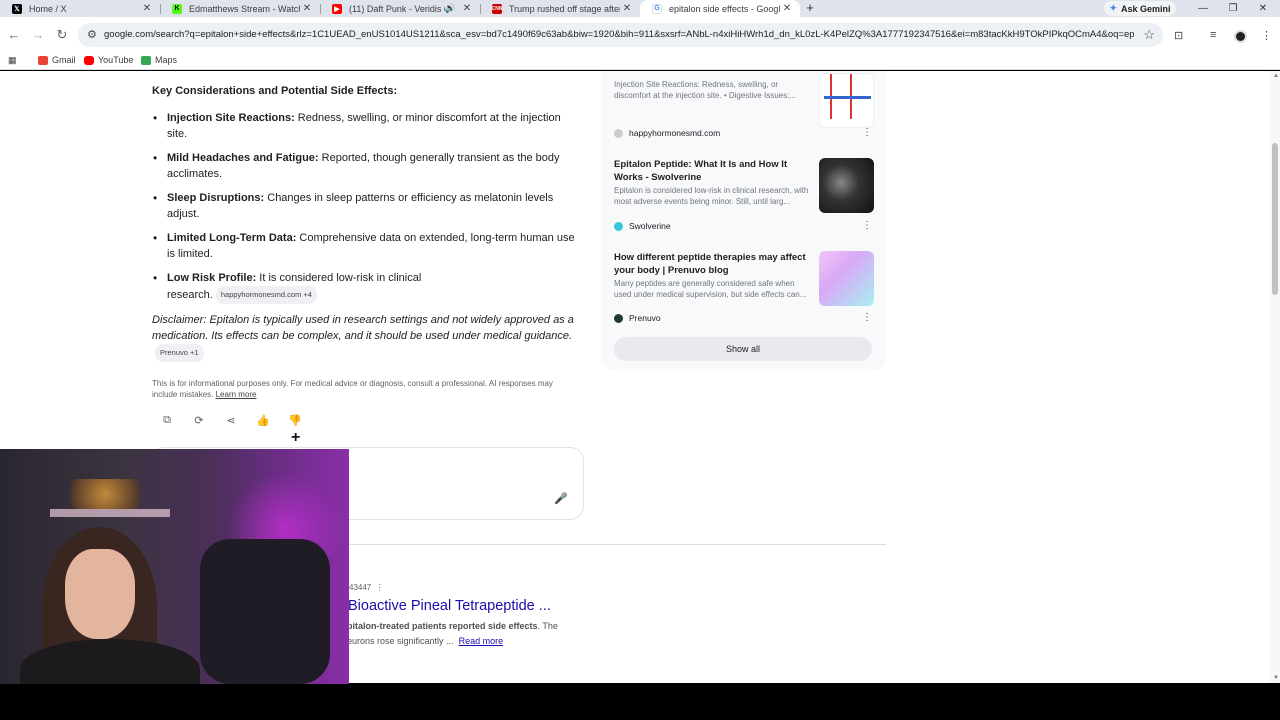  I want to click on ask-gemini-label: Ask Gemini, so click(1146, 8).